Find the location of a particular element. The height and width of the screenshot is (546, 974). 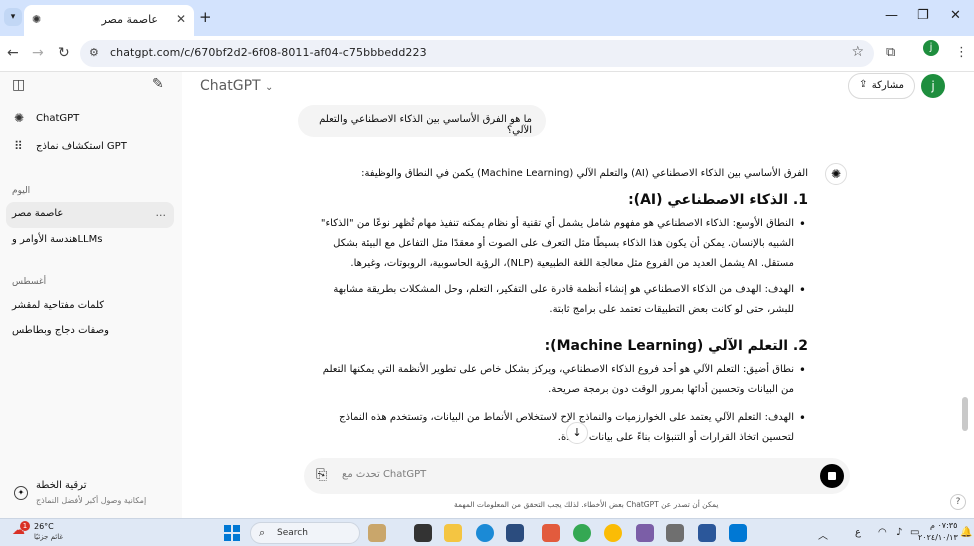

settings-app-icon is located at coordinates (675, 533).